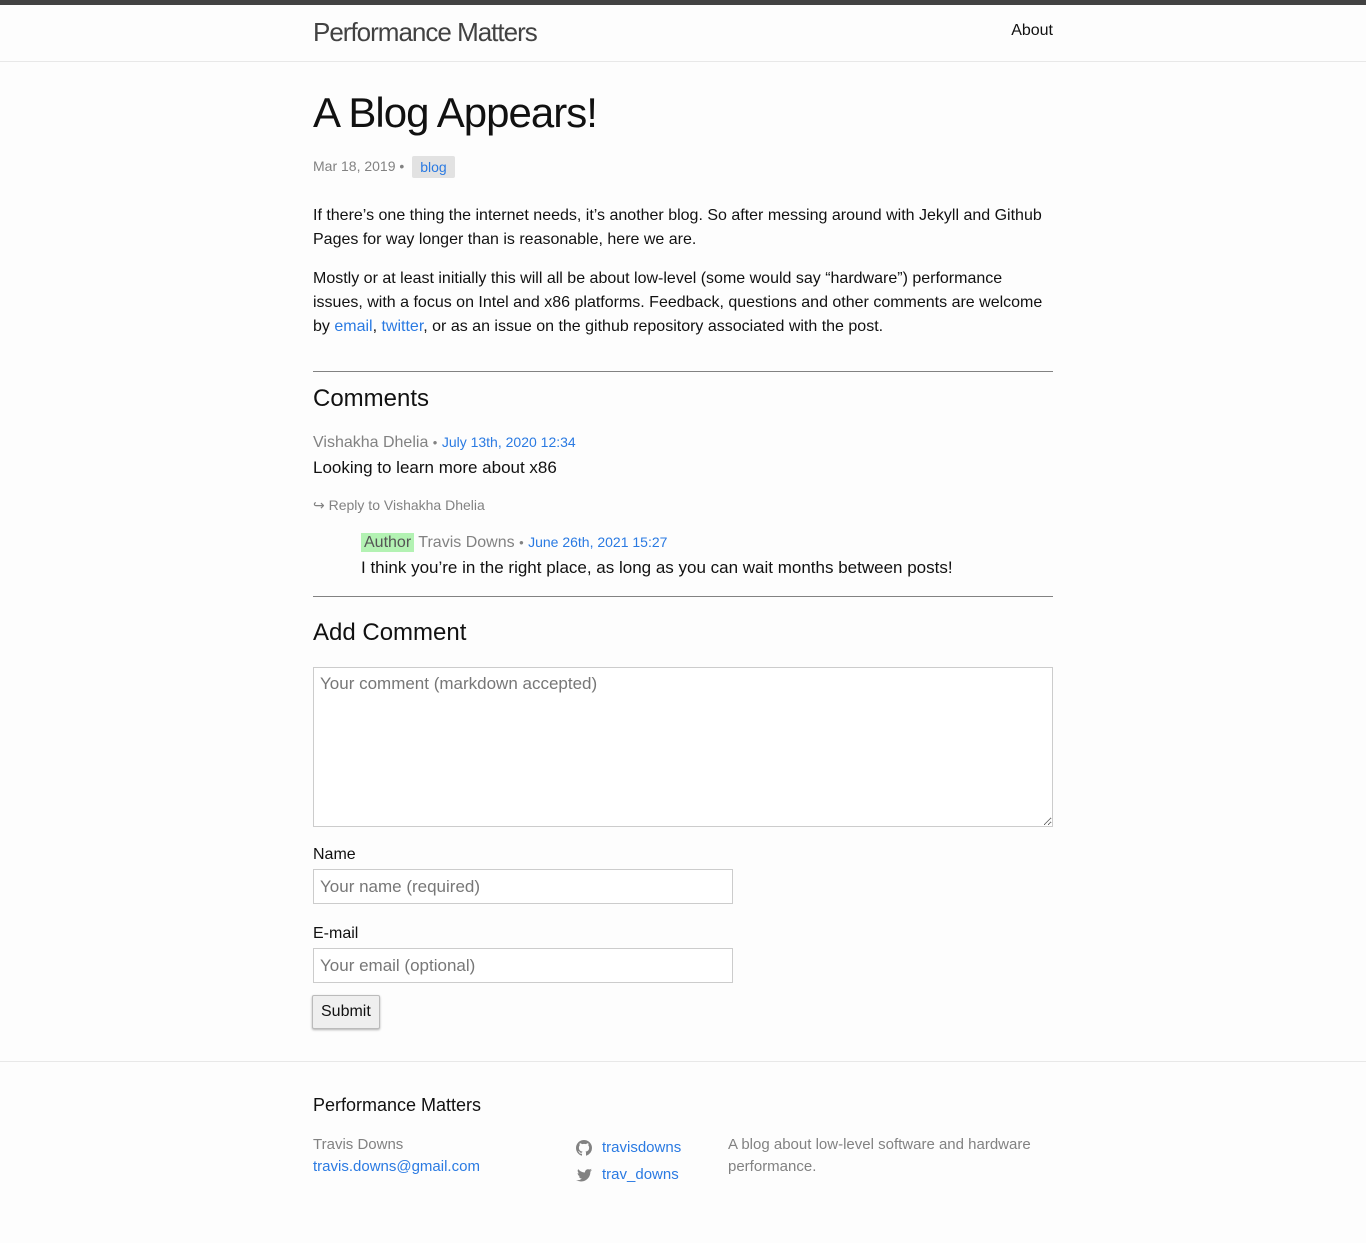 The image size is (1366, 1243). What do you see at coordinates (584, 1174) in the screenshot?
I see `twitter-icon` at bounding box center [584, 1174].